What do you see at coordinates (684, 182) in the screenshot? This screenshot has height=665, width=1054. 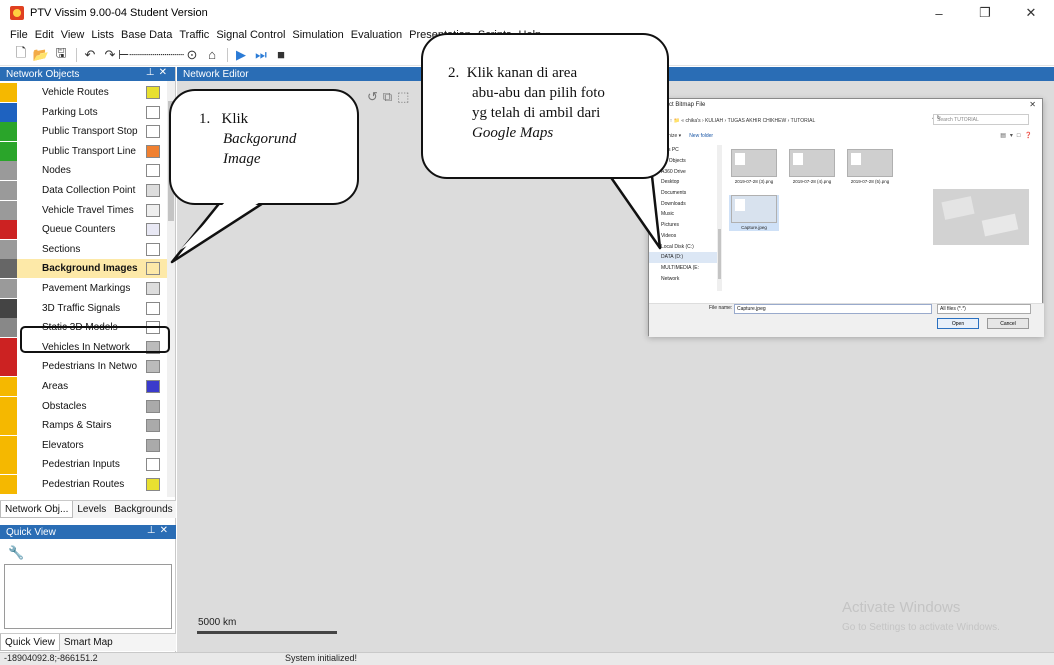 I see `nav-pane-item: Desktop` at bounding box center [684, 182].